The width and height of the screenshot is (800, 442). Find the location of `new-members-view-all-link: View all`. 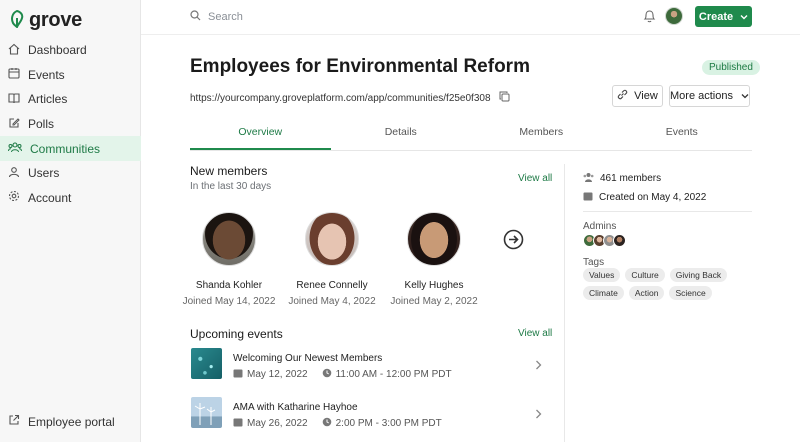

new-members-view-all-link: View all is located at coordinates (535, 178).